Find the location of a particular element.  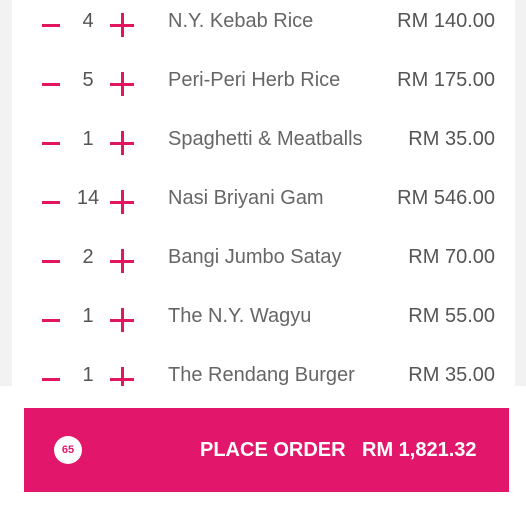

cart-item-row: 1 The N.Y. Wagyu RM 55.00 is located at coordinates (263, 320).